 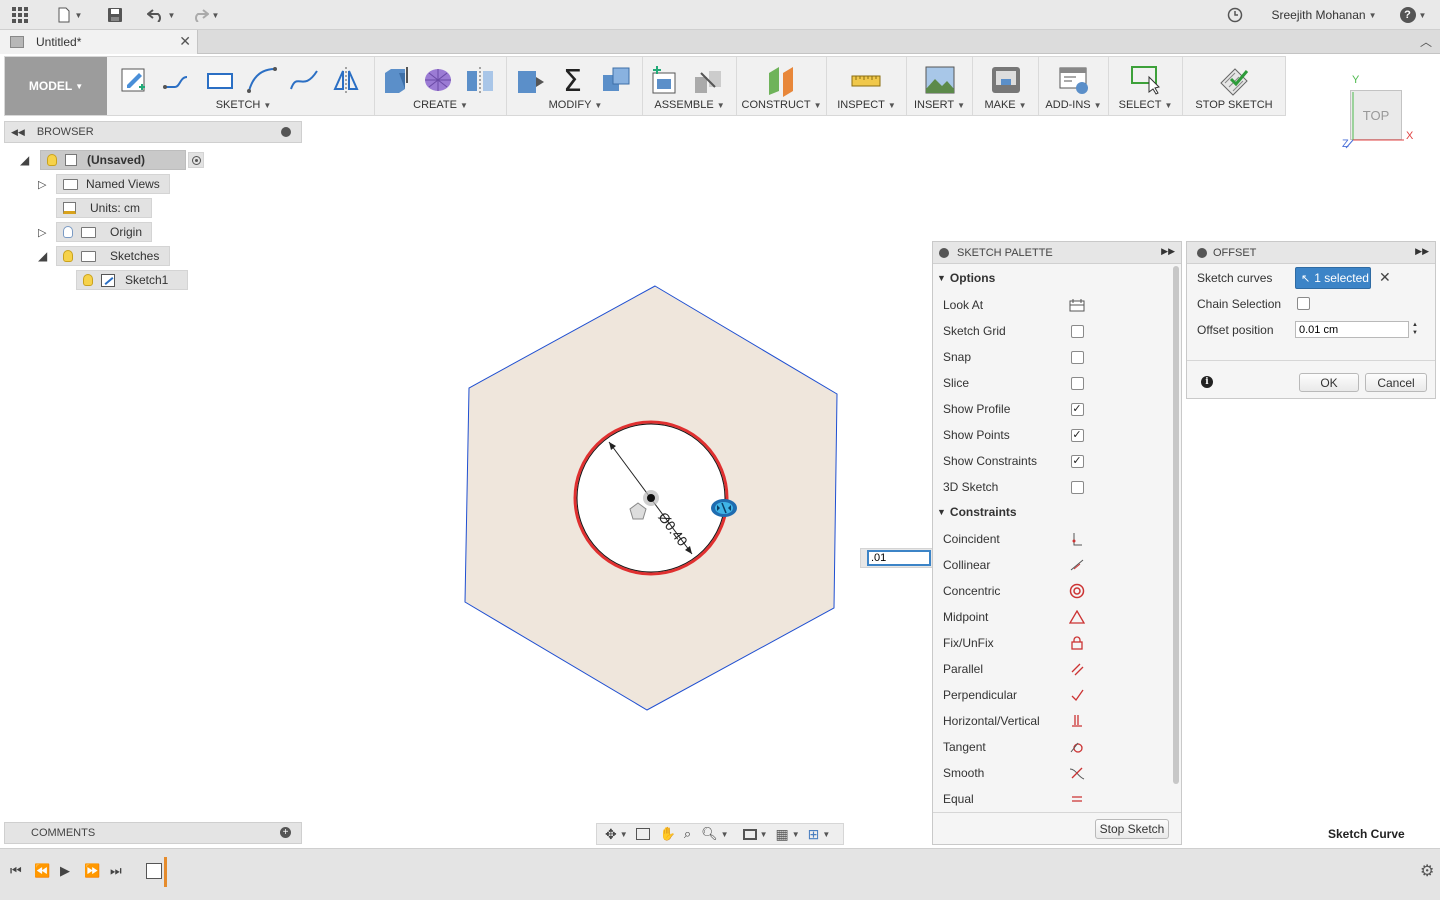 I want to click on option-3d-sketch: 3D Sketch, so click(x=1058, y=487).